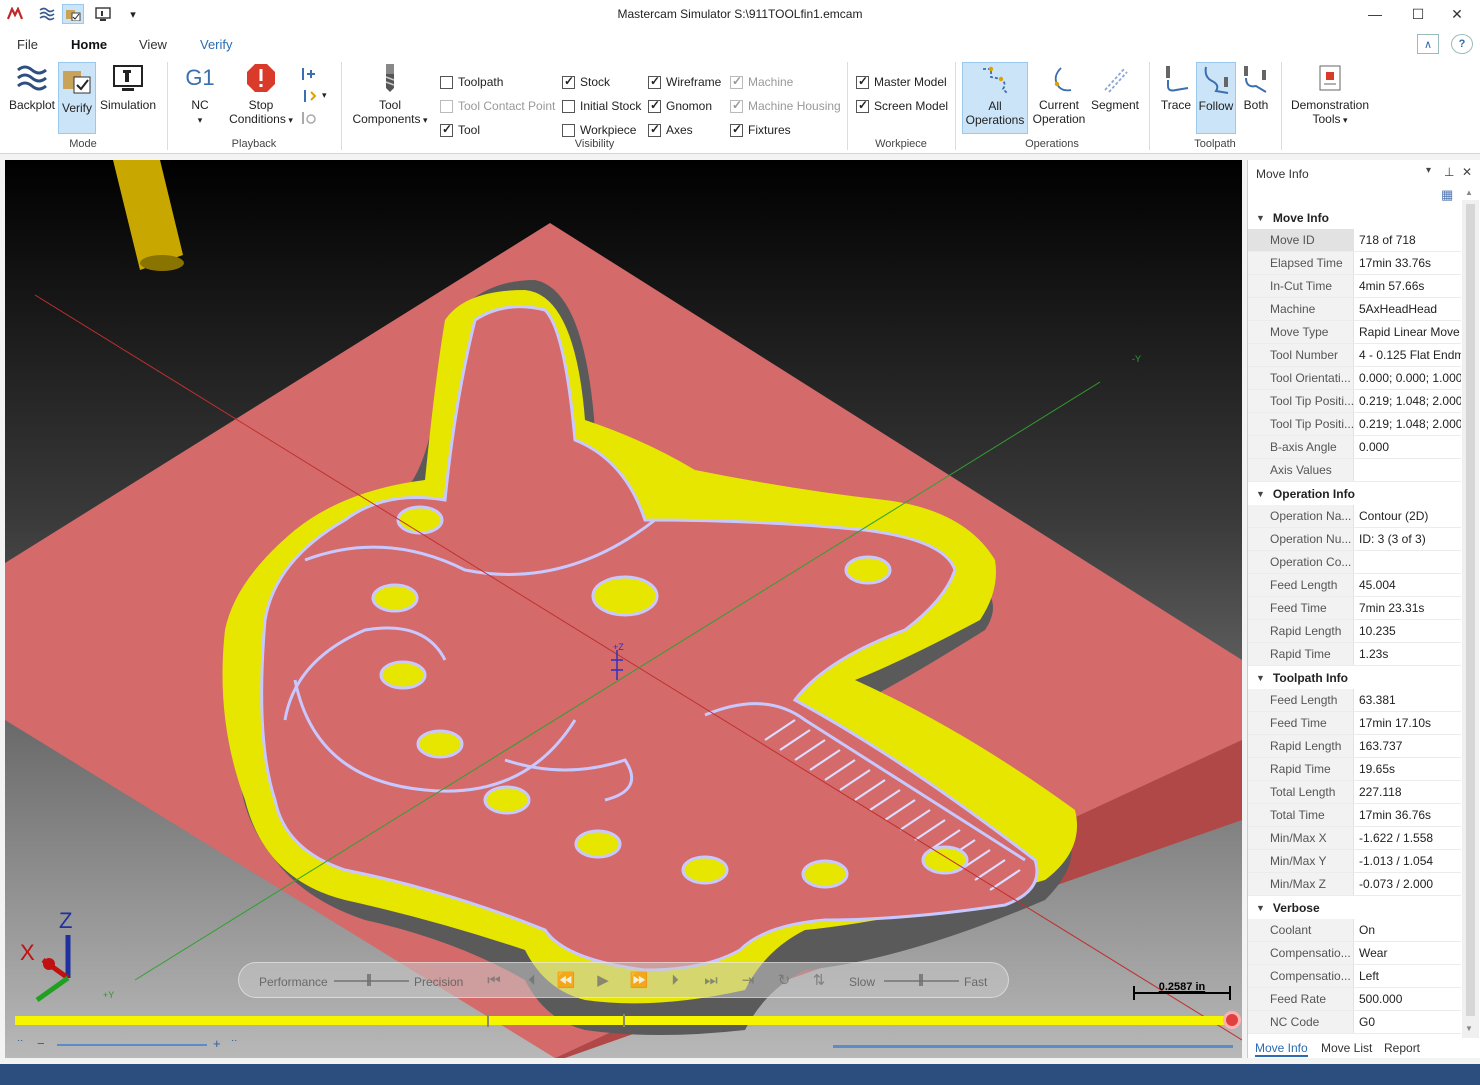  What do you see at coordinates (1354, 723) in the screenshot?
I see `property-row: Feed Time 17min 17.10s` at bounding box center [1354, 723].